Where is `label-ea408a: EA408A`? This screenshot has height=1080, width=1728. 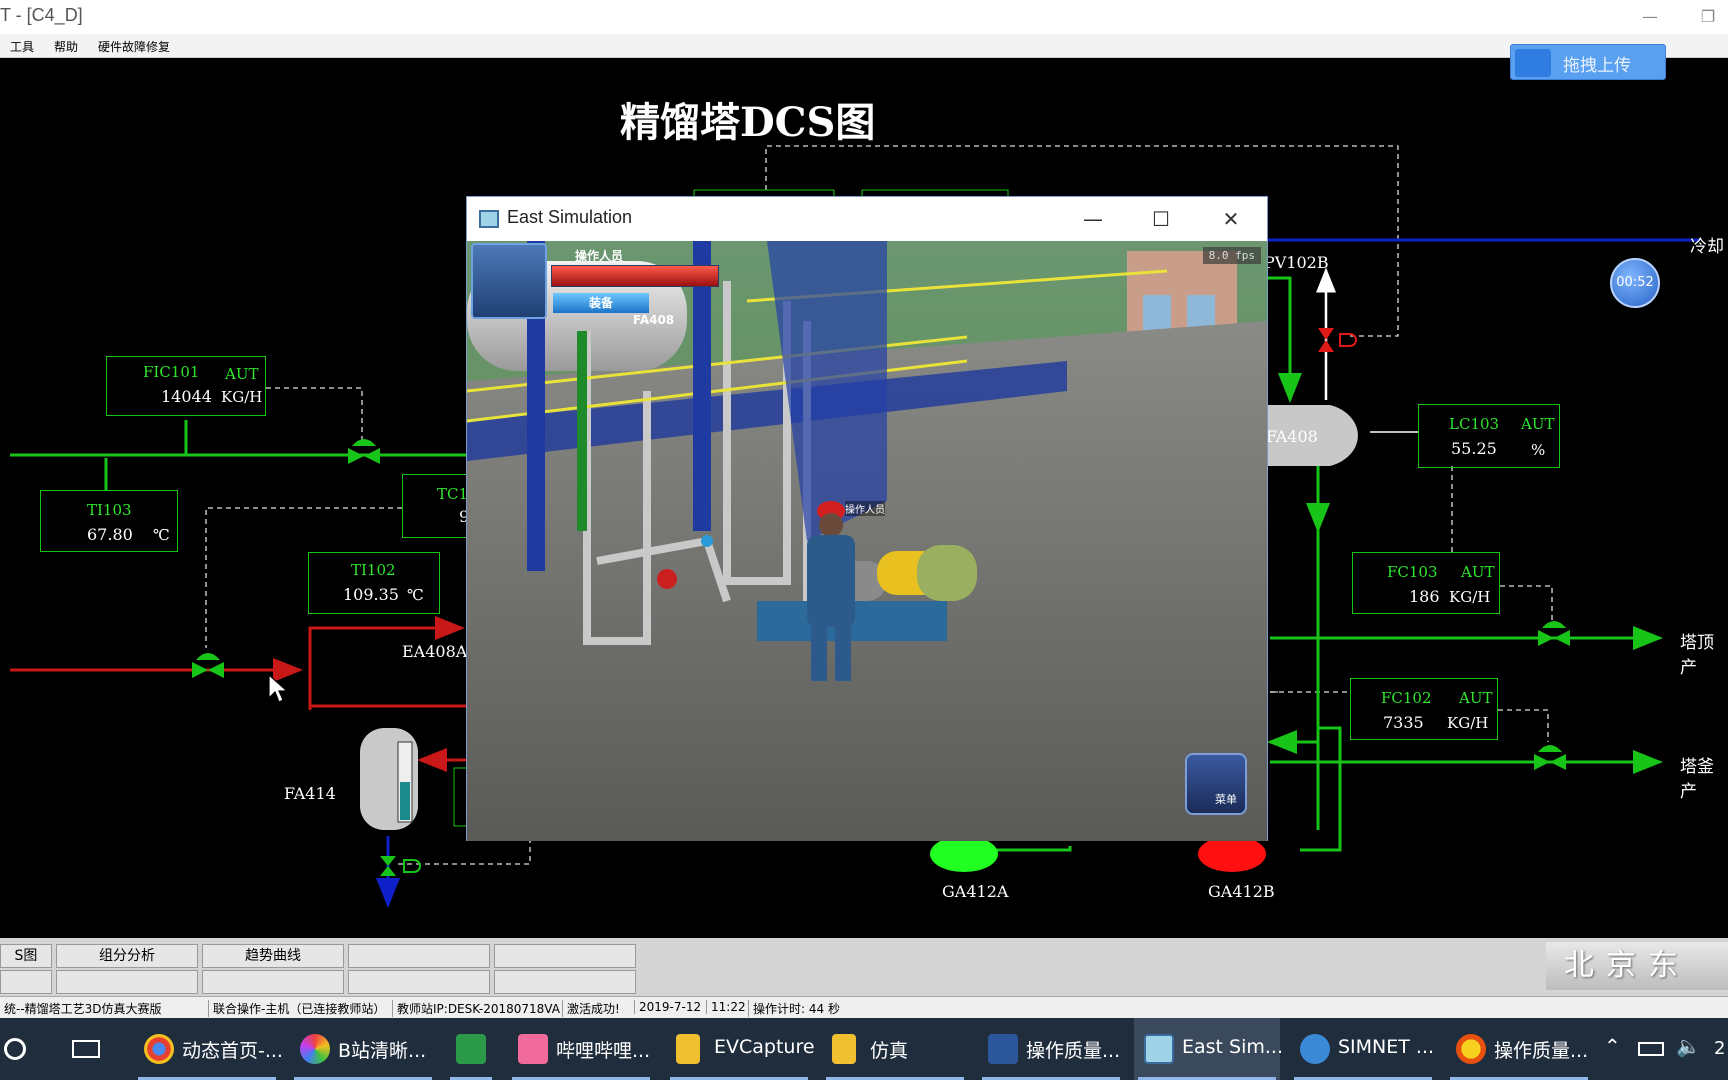 label-ea408a: EA408A is located at coordinates (435, 651).